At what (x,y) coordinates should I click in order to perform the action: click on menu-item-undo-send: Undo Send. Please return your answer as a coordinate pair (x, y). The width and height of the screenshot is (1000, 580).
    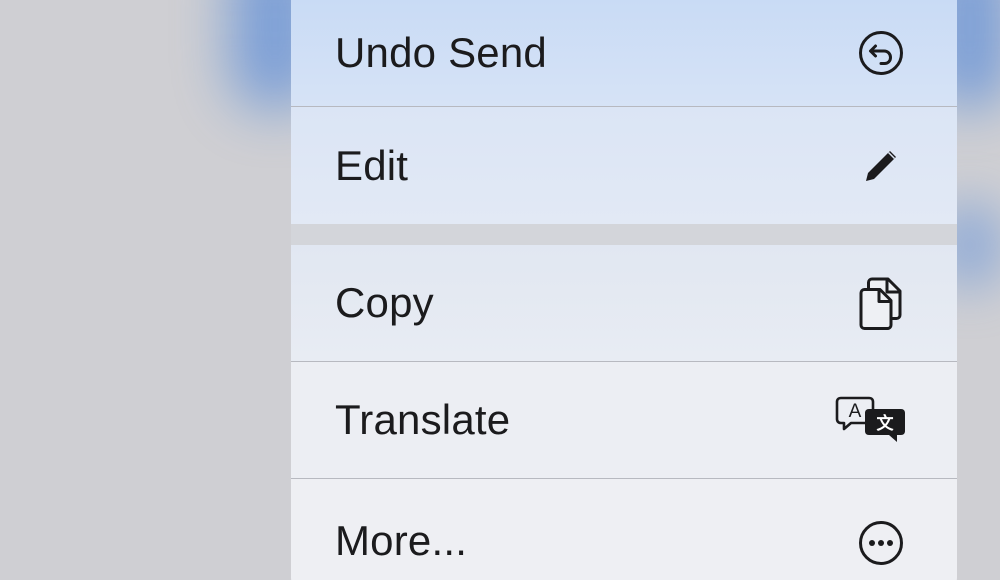
    Looking at the image, I should click on (624, 53).